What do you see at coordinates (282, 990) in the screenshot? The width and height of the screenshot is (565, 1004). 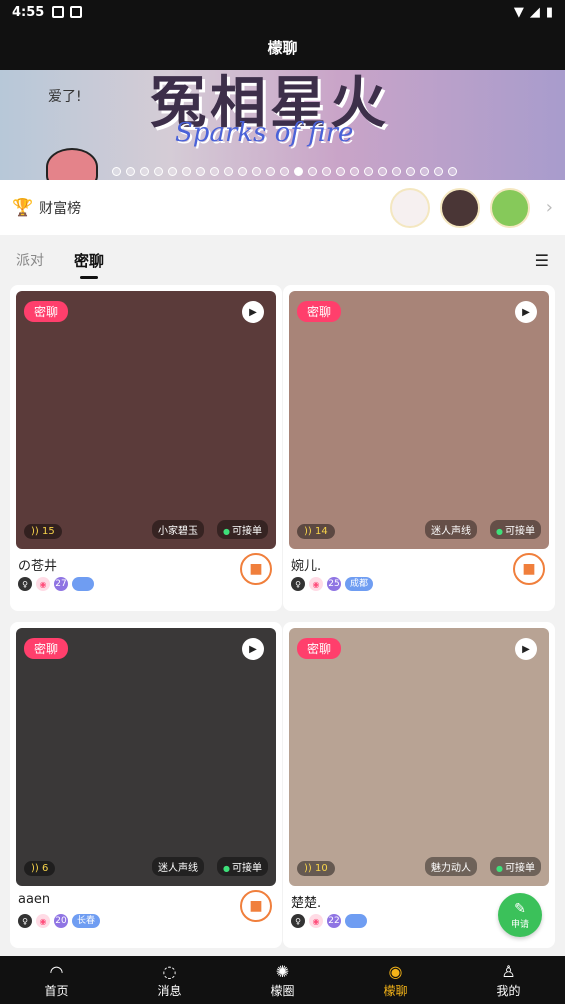 I see `nav-label: 檬圈` at bounding box center [282, 990].